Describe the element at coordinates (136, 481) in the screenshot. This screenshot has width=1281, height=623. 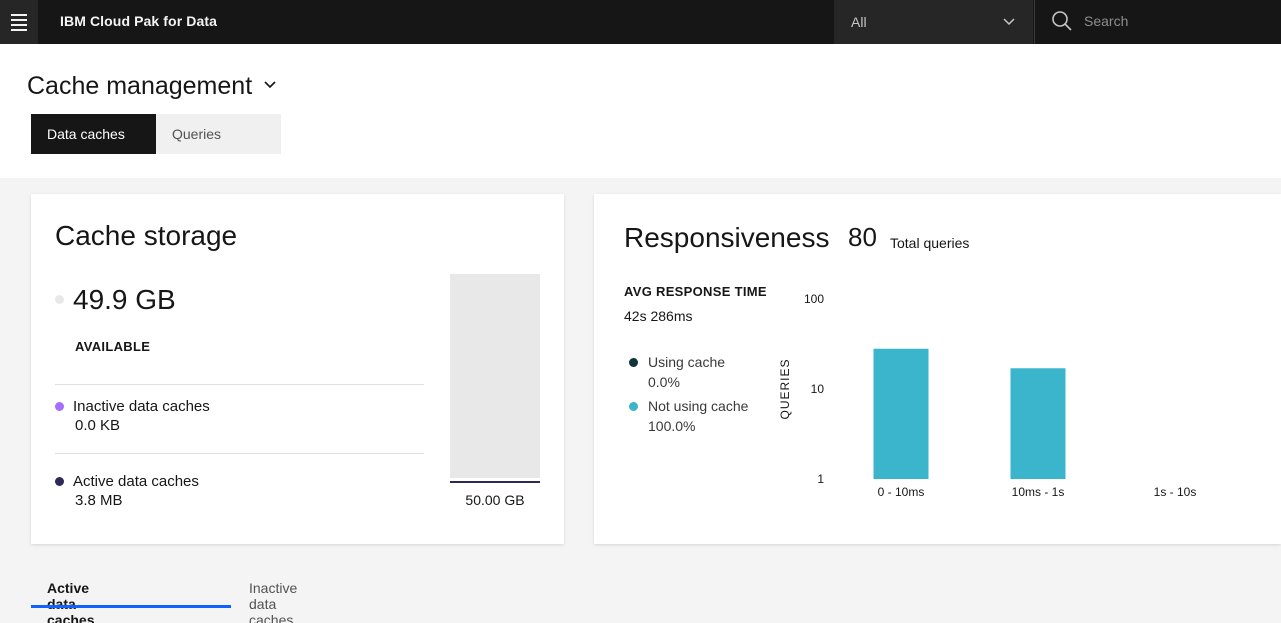
I see `active-caches-label: Active data caches` at that location.